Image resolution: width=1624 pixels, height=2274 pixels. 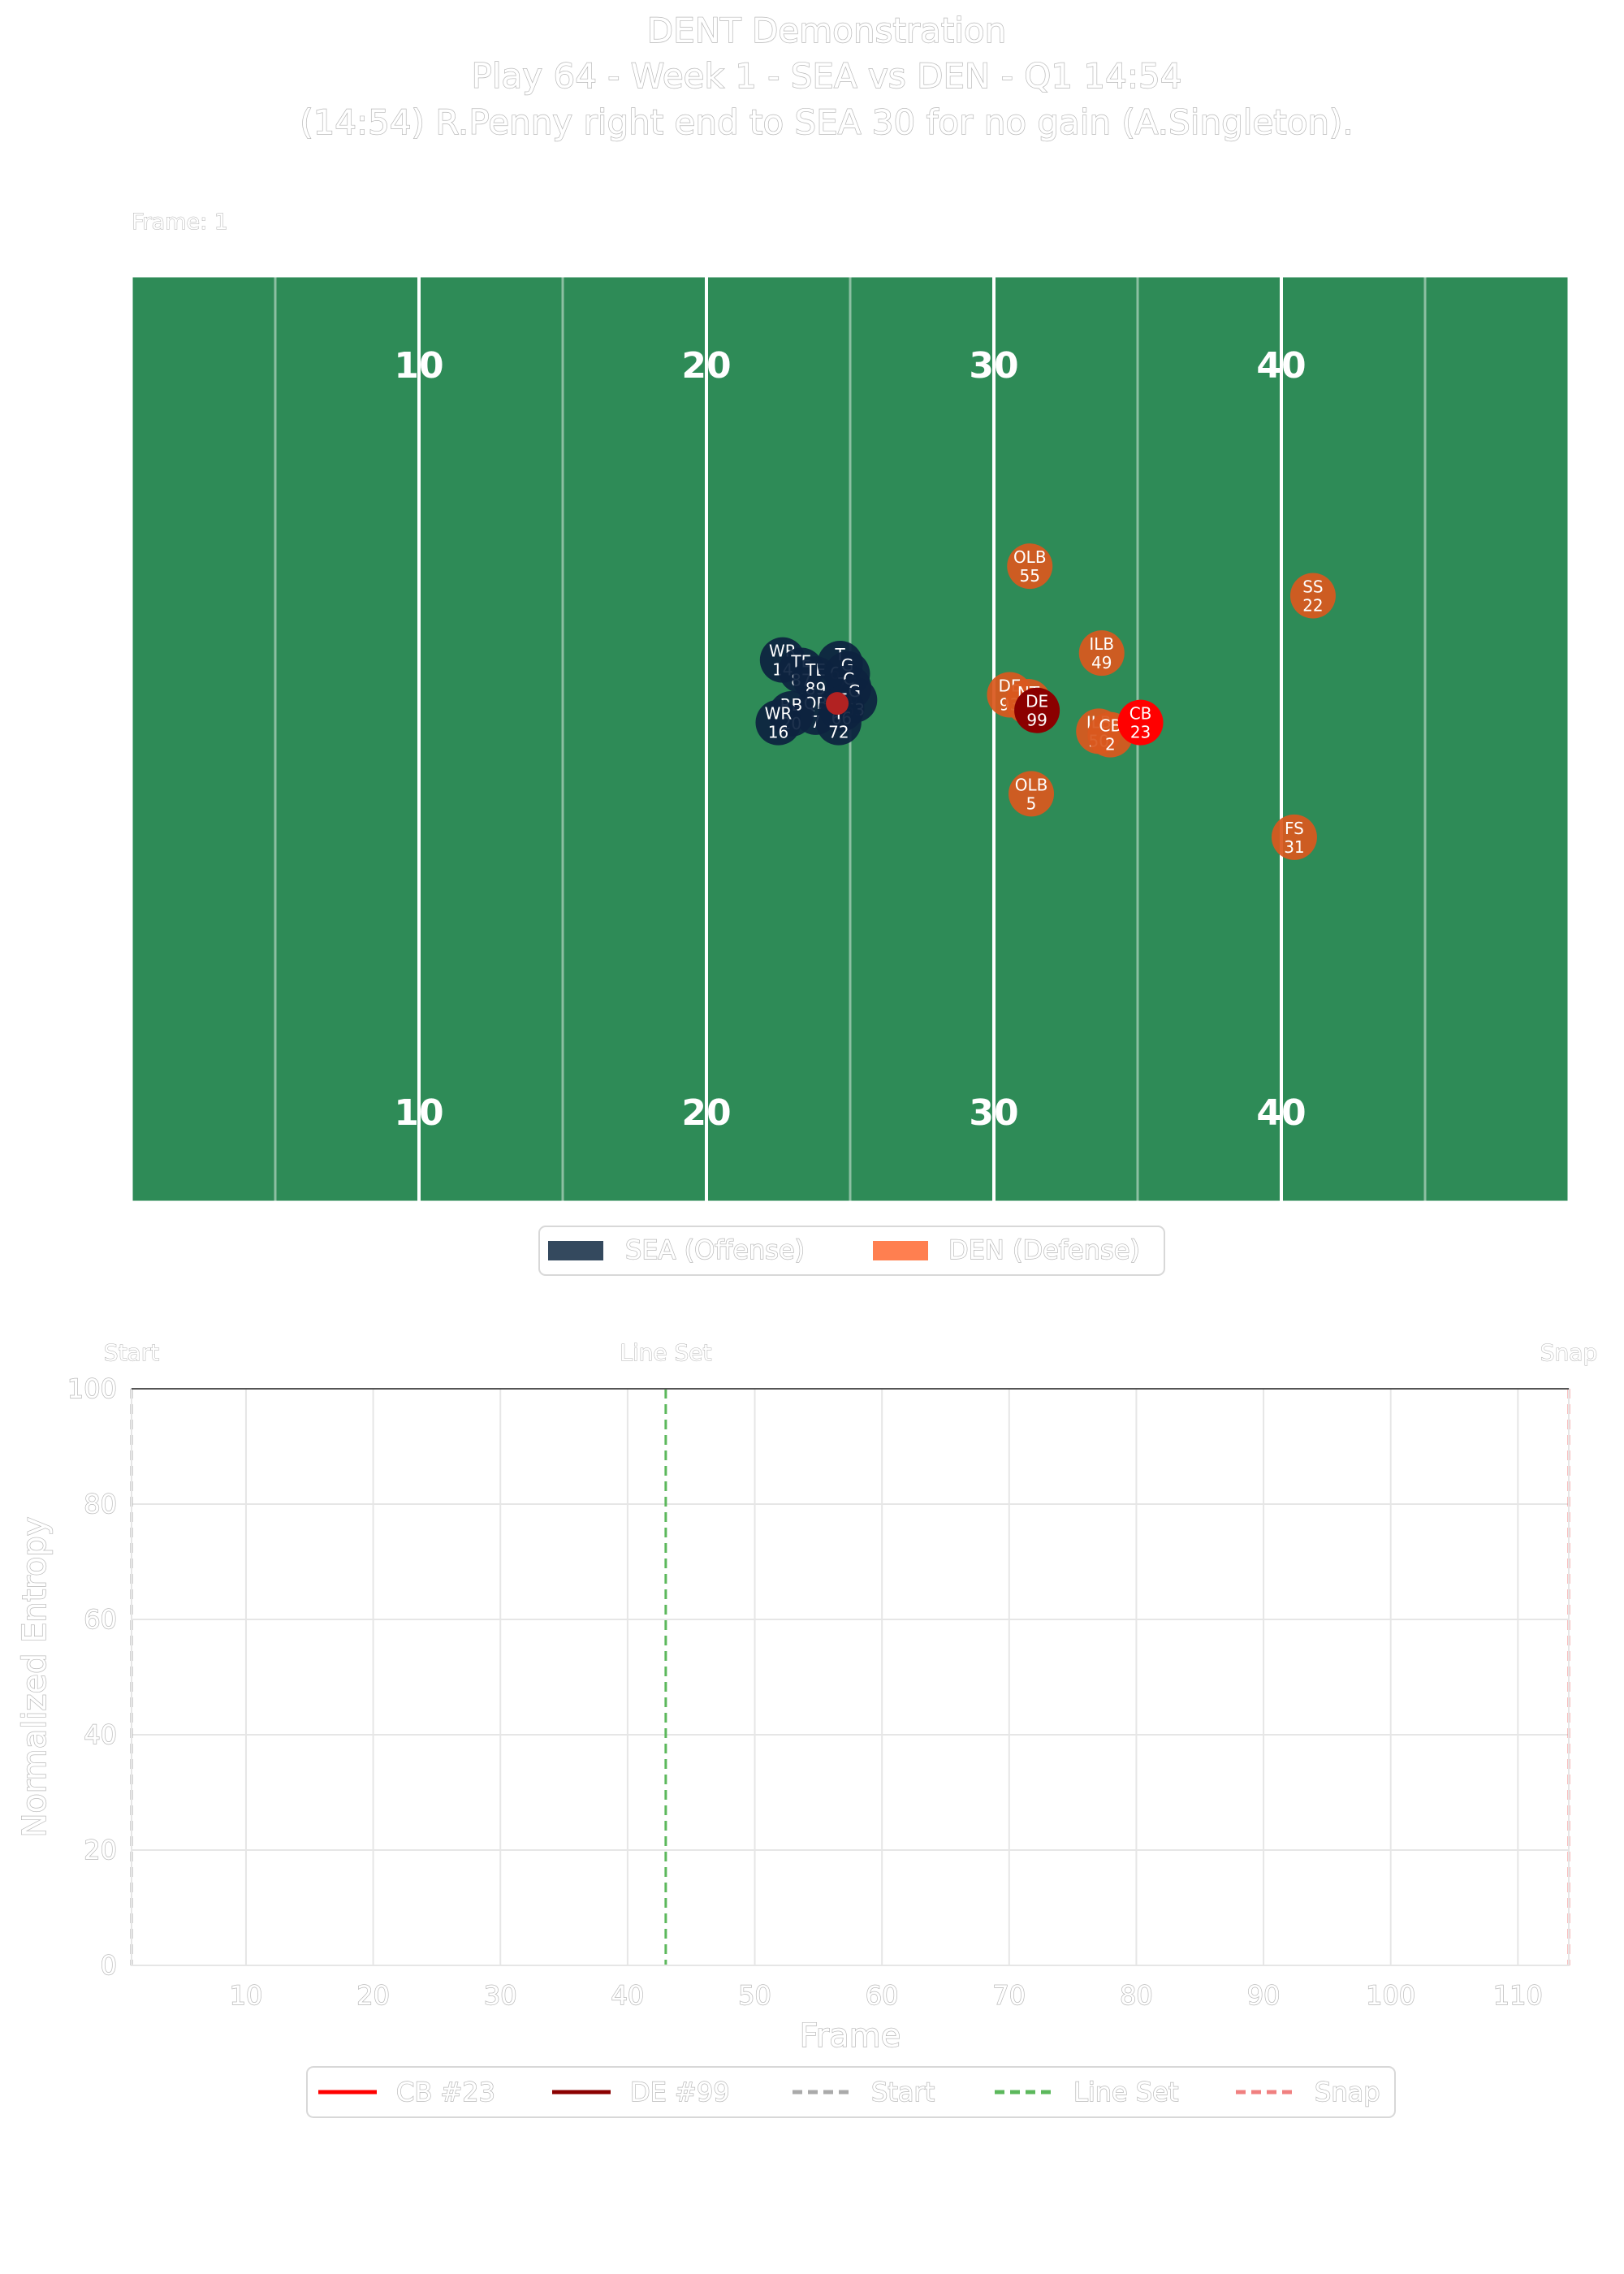 What do you see at coordinates (778, 733) in the screenshot?
I see `player-number-label: 16` at bounding box center [778, 733].